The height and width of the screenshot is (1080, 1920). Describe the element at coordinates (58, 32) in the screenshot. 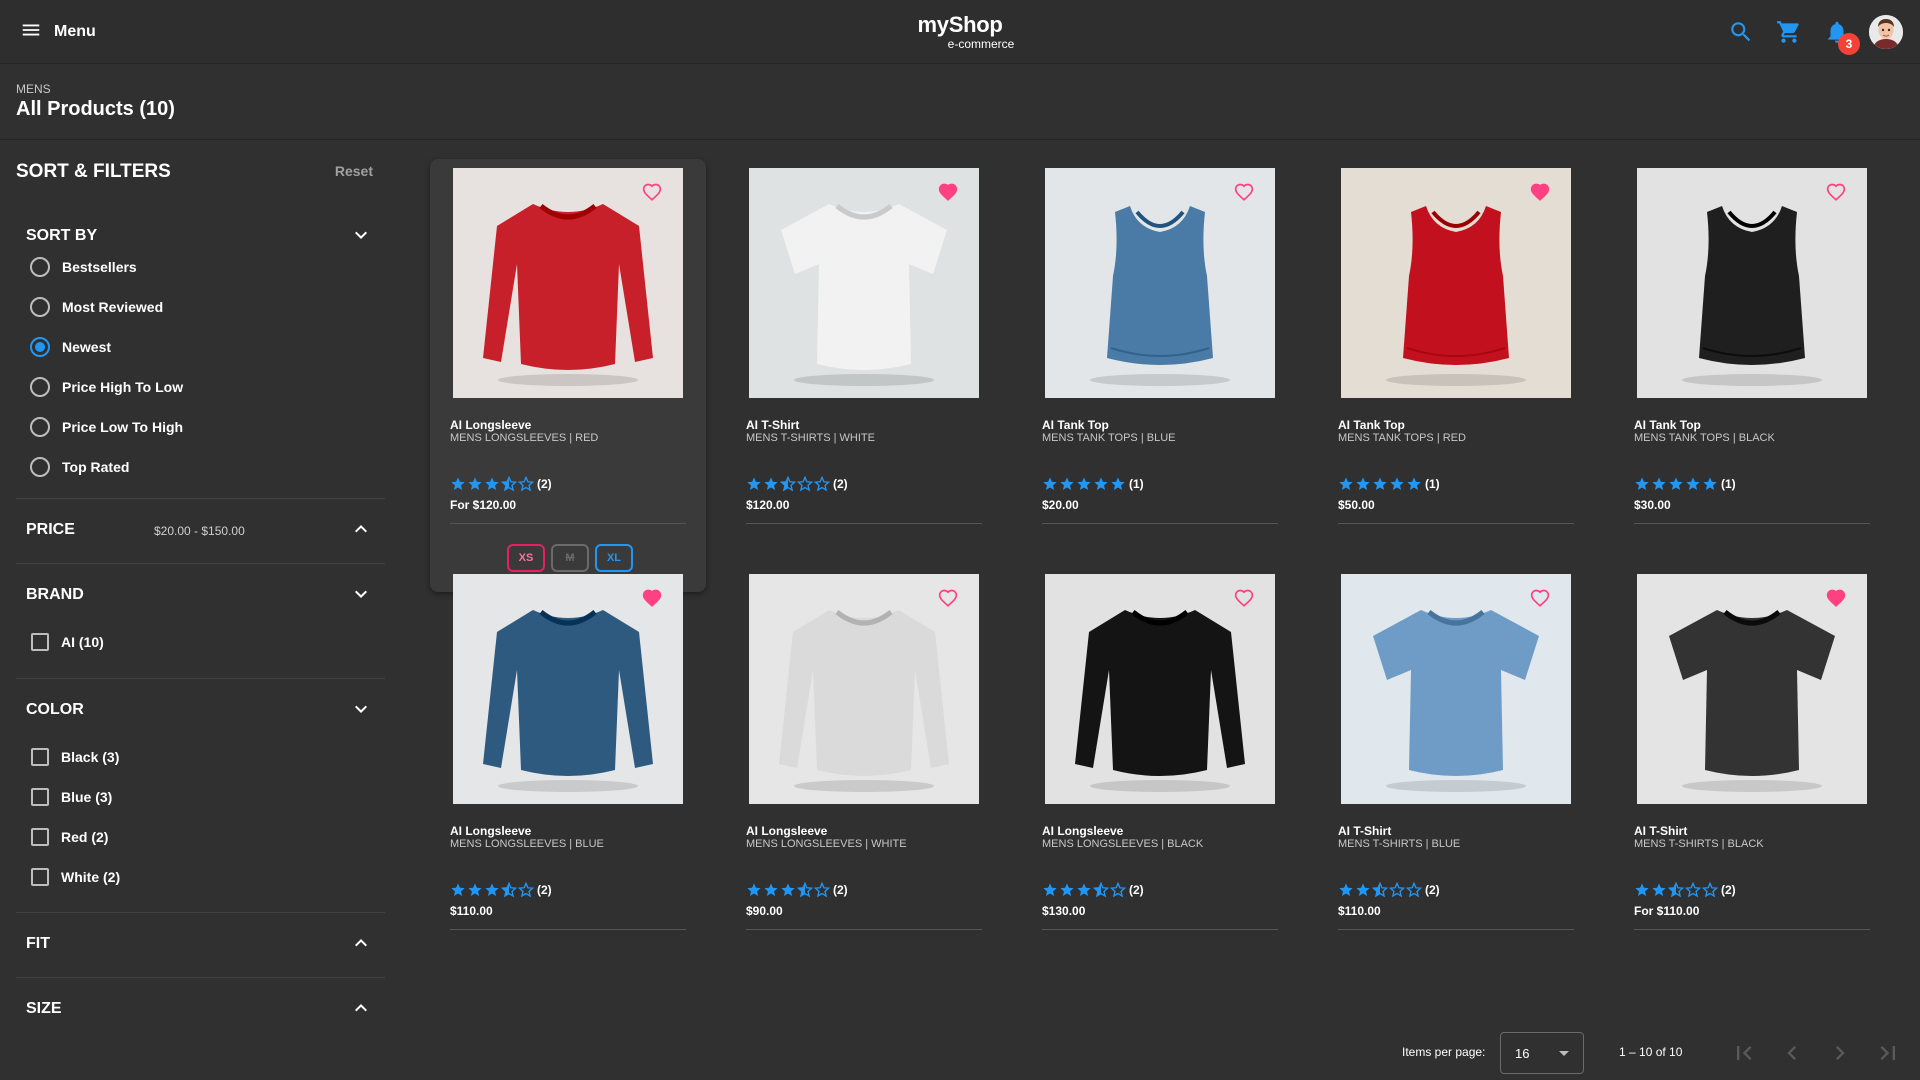

I see `menu-button: Menu` at that location.